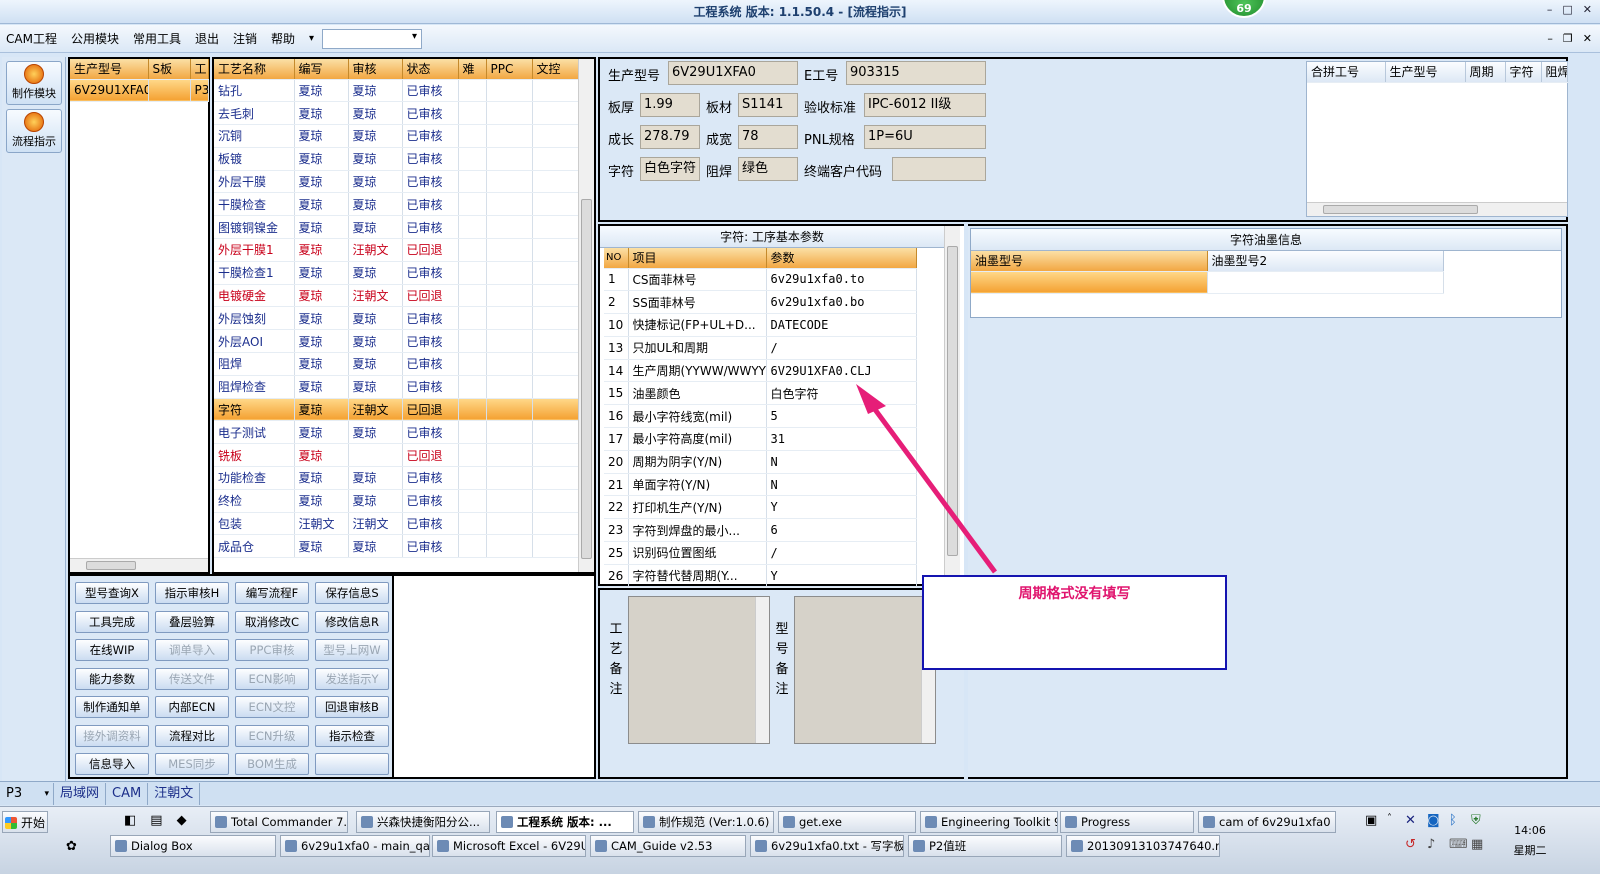 This screenshot has width=1600, height=874. Describe the element at coordinates (847, 822) in the screenshot. I see `taskbar-item: get.exe` at that location.